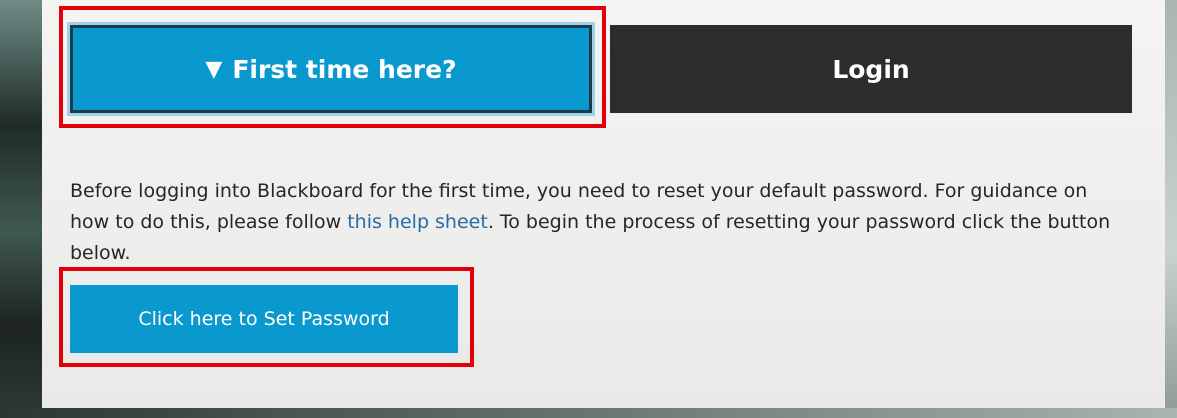 The height and width of the screenshot is (418, 1177). I want to click on background-image-right, so click(1171, 209).